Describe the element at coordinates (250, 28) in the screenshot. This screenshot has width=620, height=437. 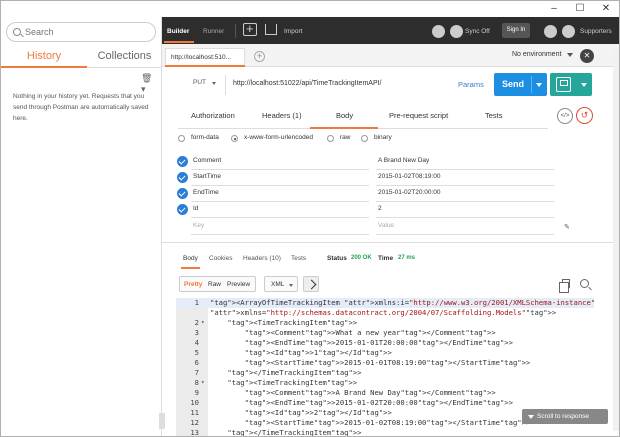
I see `new-window-icon` at that location.